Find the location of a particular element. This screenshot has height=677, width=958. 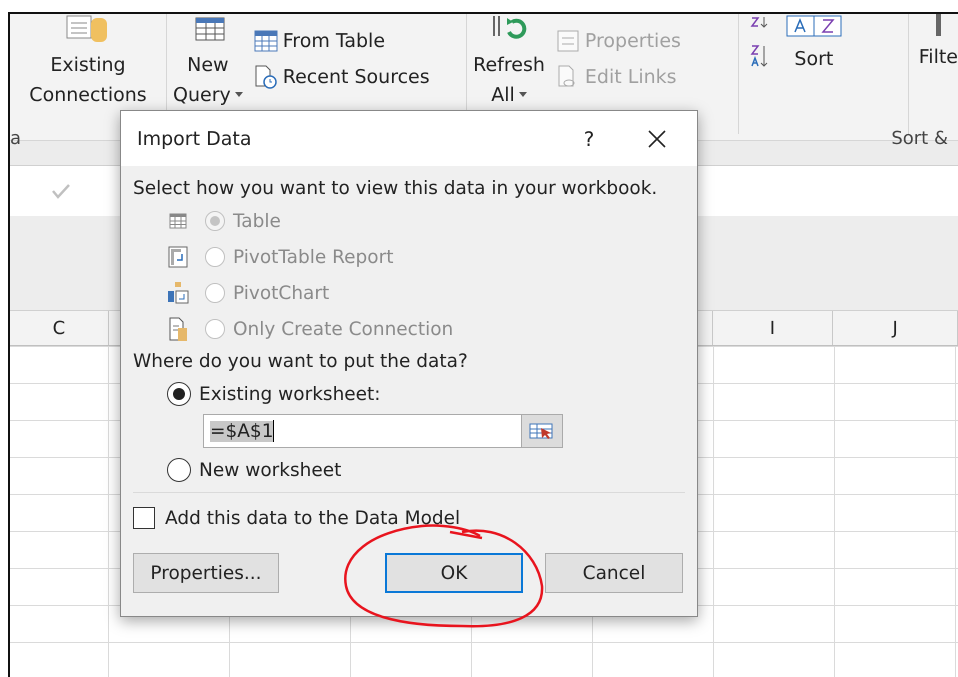

list-icon is located at coordinates (567, 41).